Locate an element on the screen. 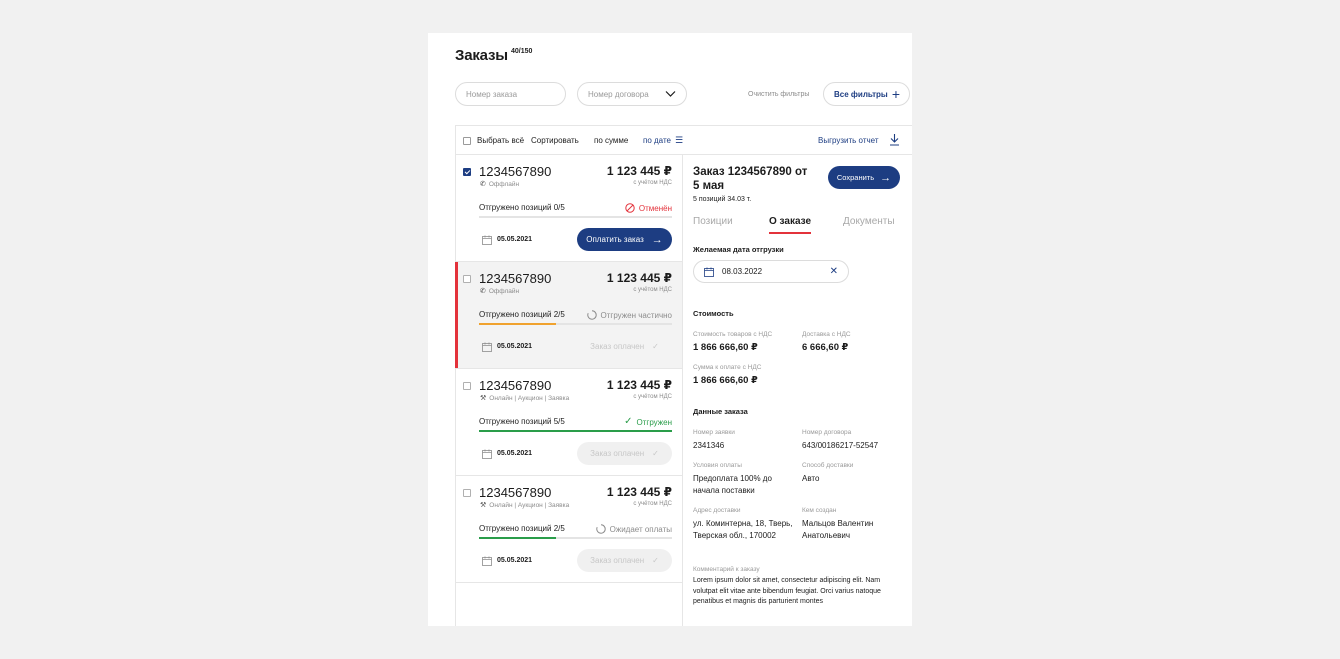  request-no-value: 2341346 is located at coordinates (709, 445).